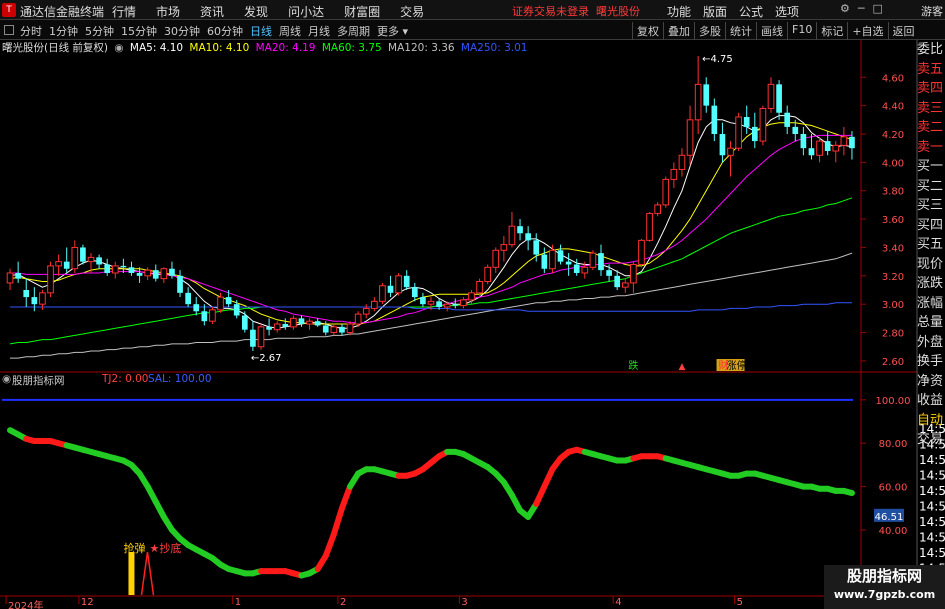  What do you see at coordinates (931, 440) in the screenshot?
I see `quote-field-label: 交易` at bounding box center [931, 440].